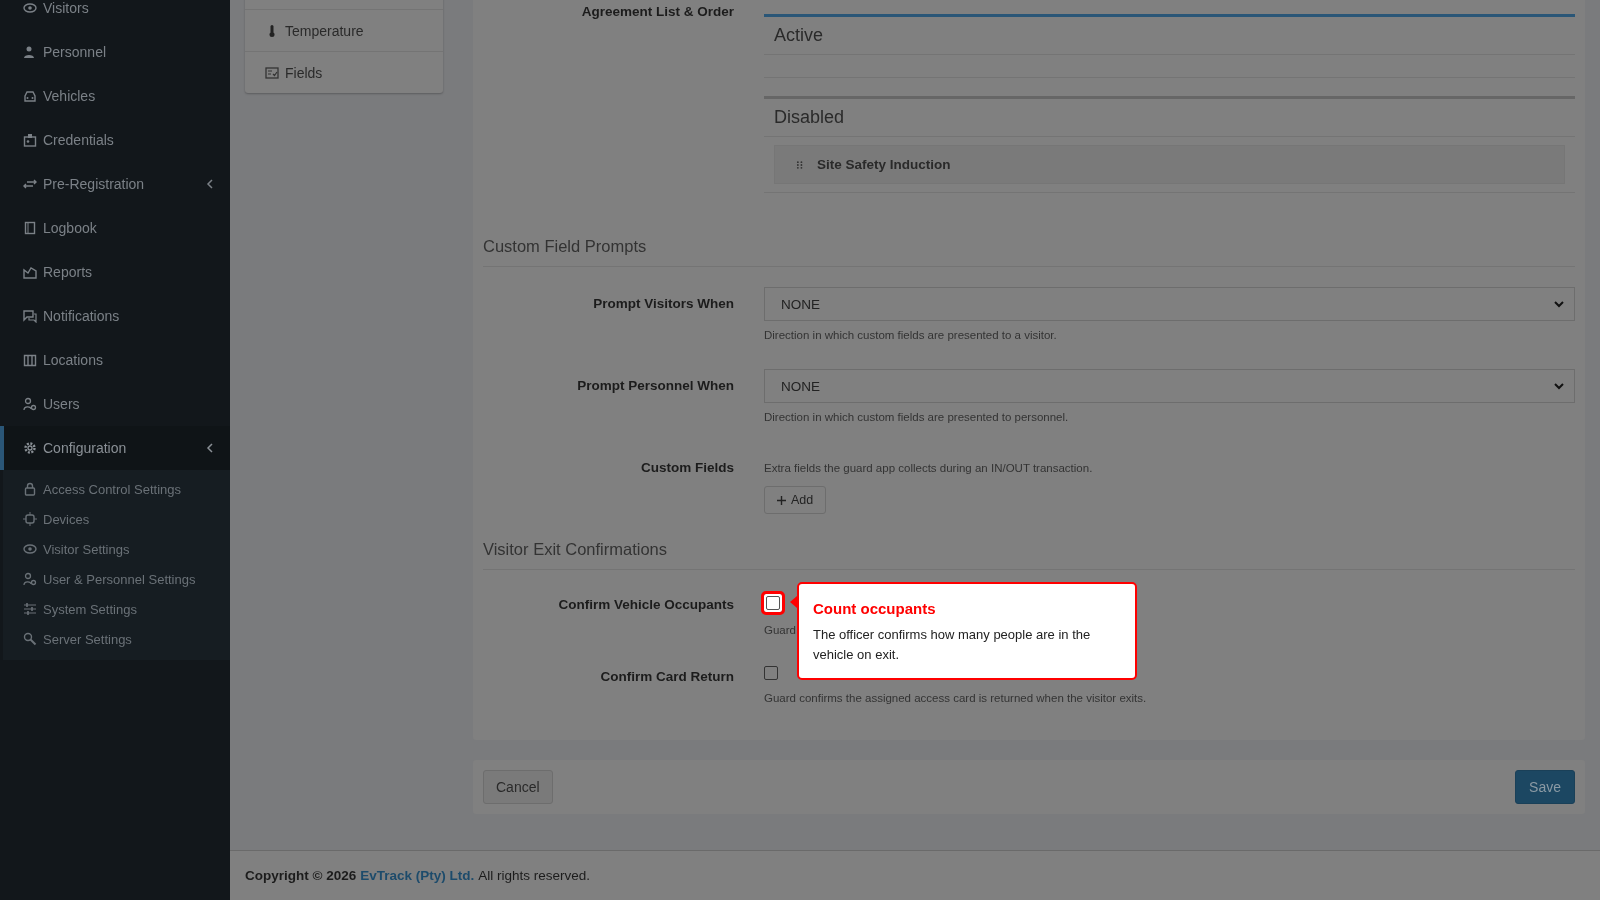 The width and height of the screenshot is (1600, 900). I want to click on field-label: Confirm Vehicle Occupants, so click(645, 605).